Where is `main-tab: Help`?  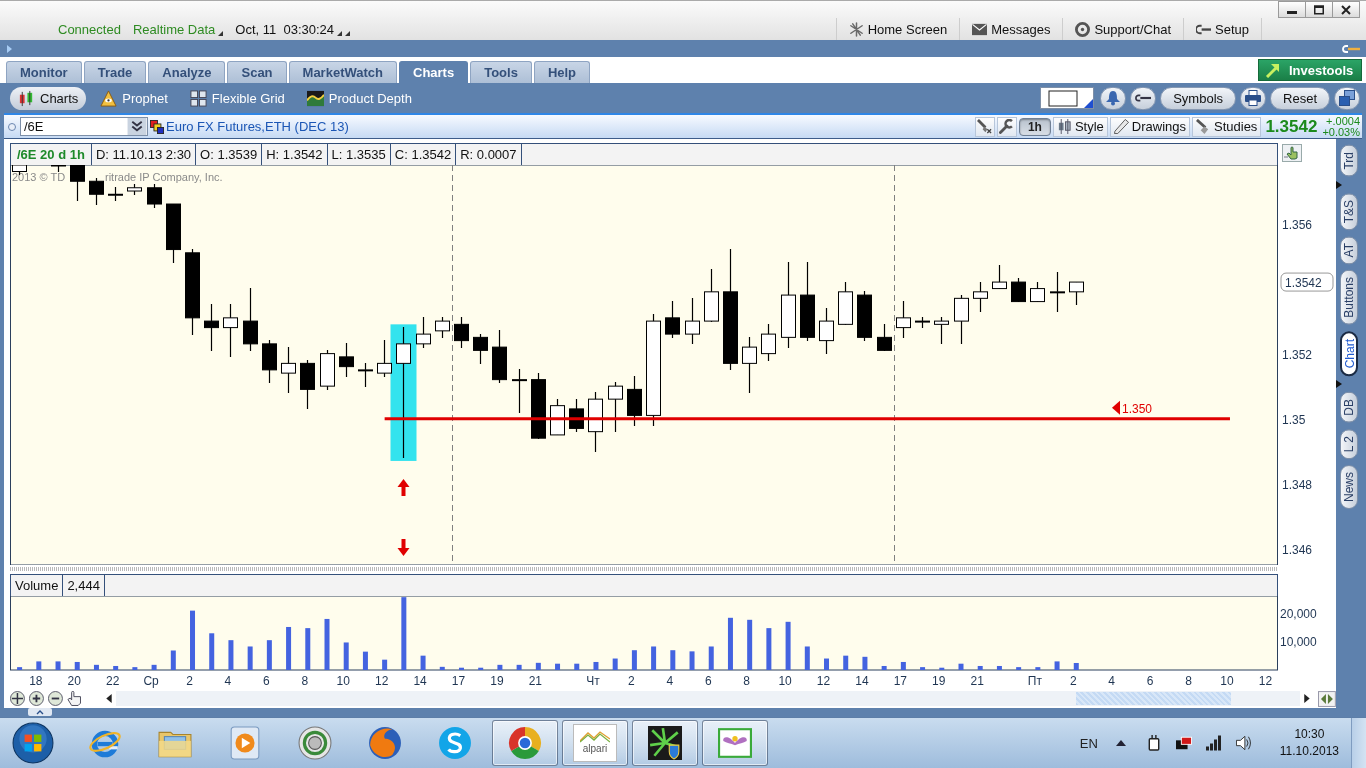 main-tab: Help is located at coordinates (562, 72).